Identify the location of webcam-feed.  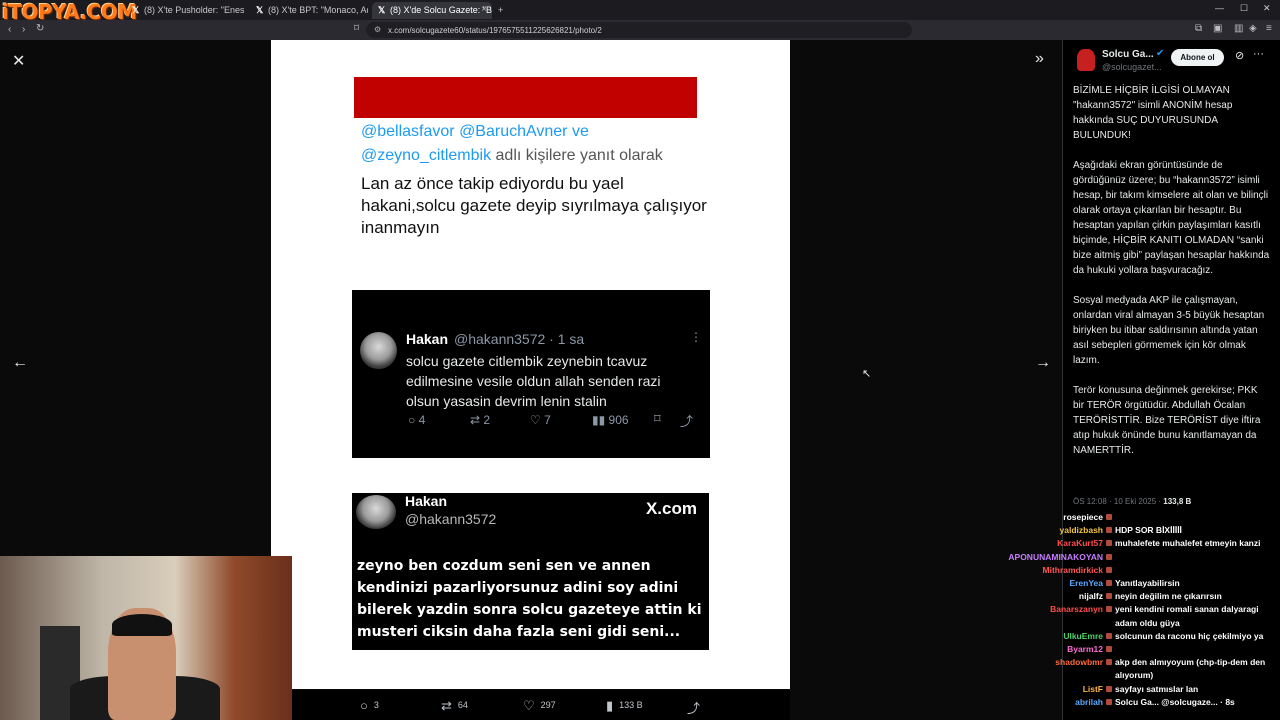
(146, 638).